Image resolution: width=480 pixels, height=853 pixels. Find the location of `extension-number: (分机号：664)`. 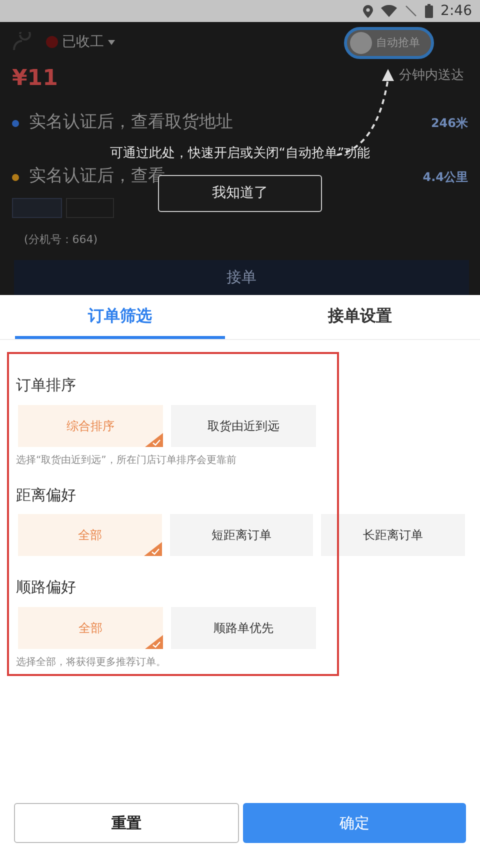

extension-number: (分机号：664) is located at coordinates (61, 240).